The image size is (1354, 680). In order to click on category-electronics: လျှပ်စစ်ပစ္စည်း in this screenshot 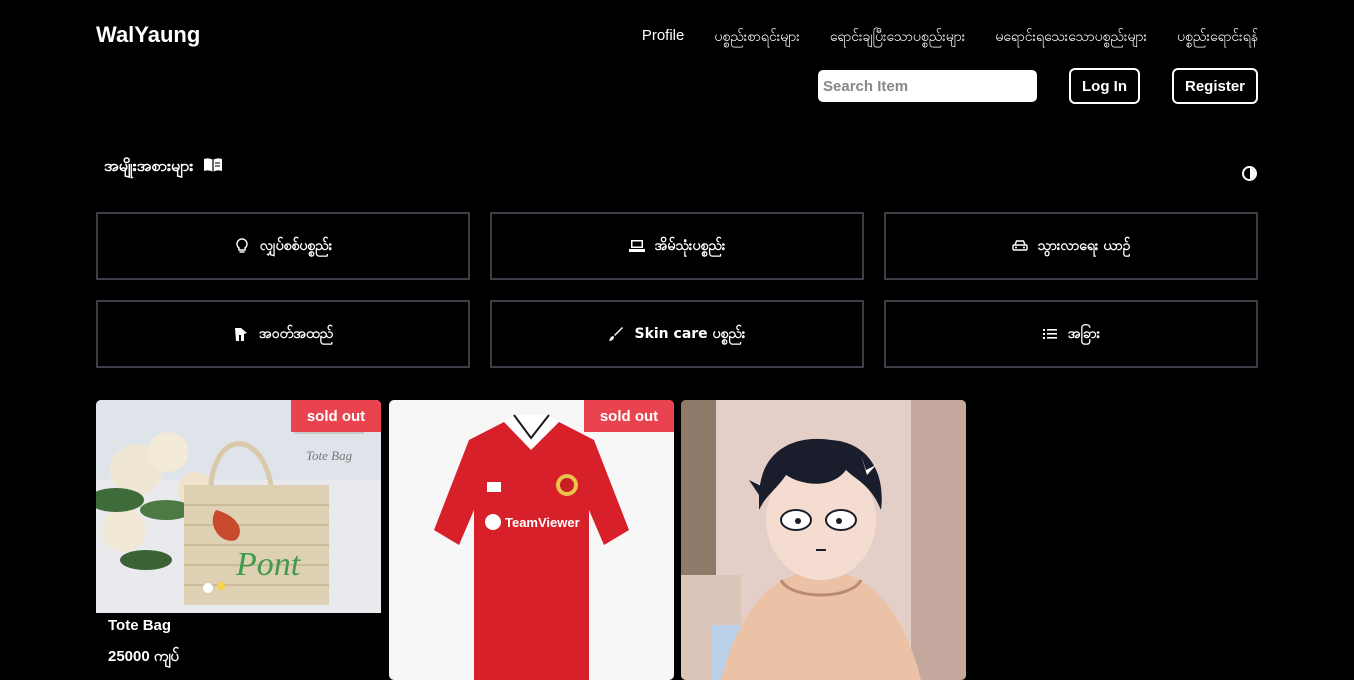, I will do `click(283, 246)`.